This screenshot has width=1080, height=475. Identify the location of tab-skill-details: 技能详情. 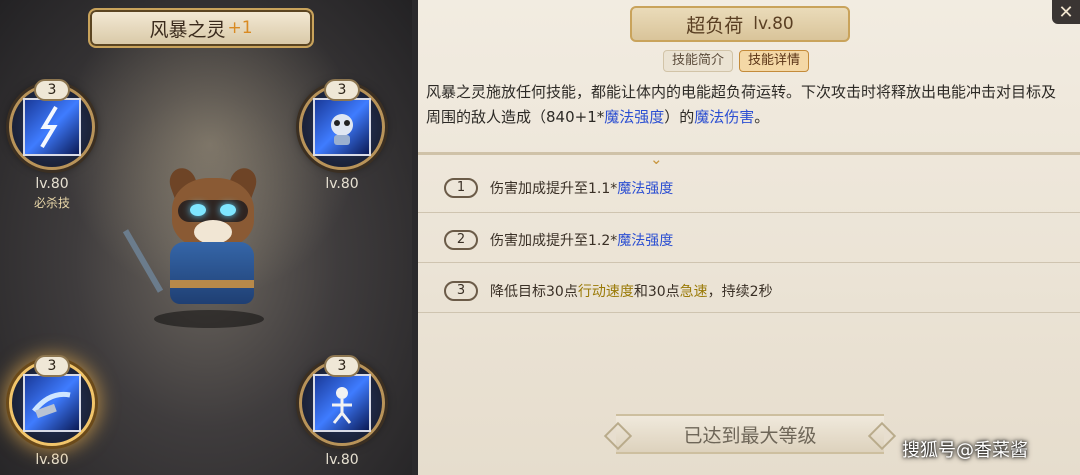
(774, 61).